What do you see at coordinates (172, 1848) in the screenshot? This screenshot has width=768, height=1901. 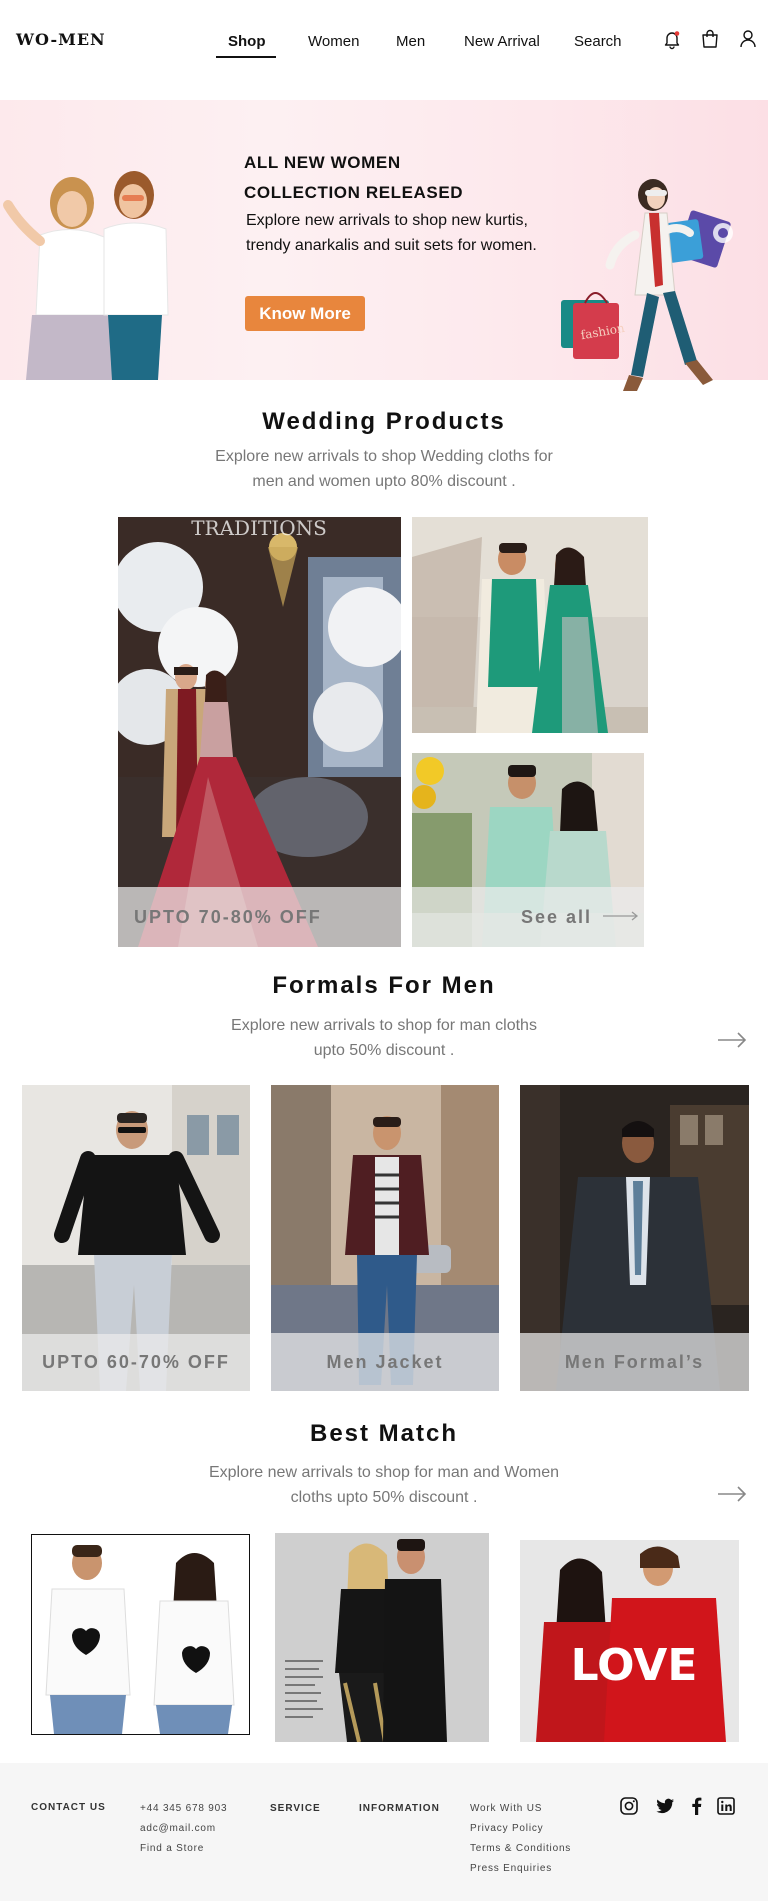 I see `footer-find-store: Find a Store` at bounding box center [172, 1848].